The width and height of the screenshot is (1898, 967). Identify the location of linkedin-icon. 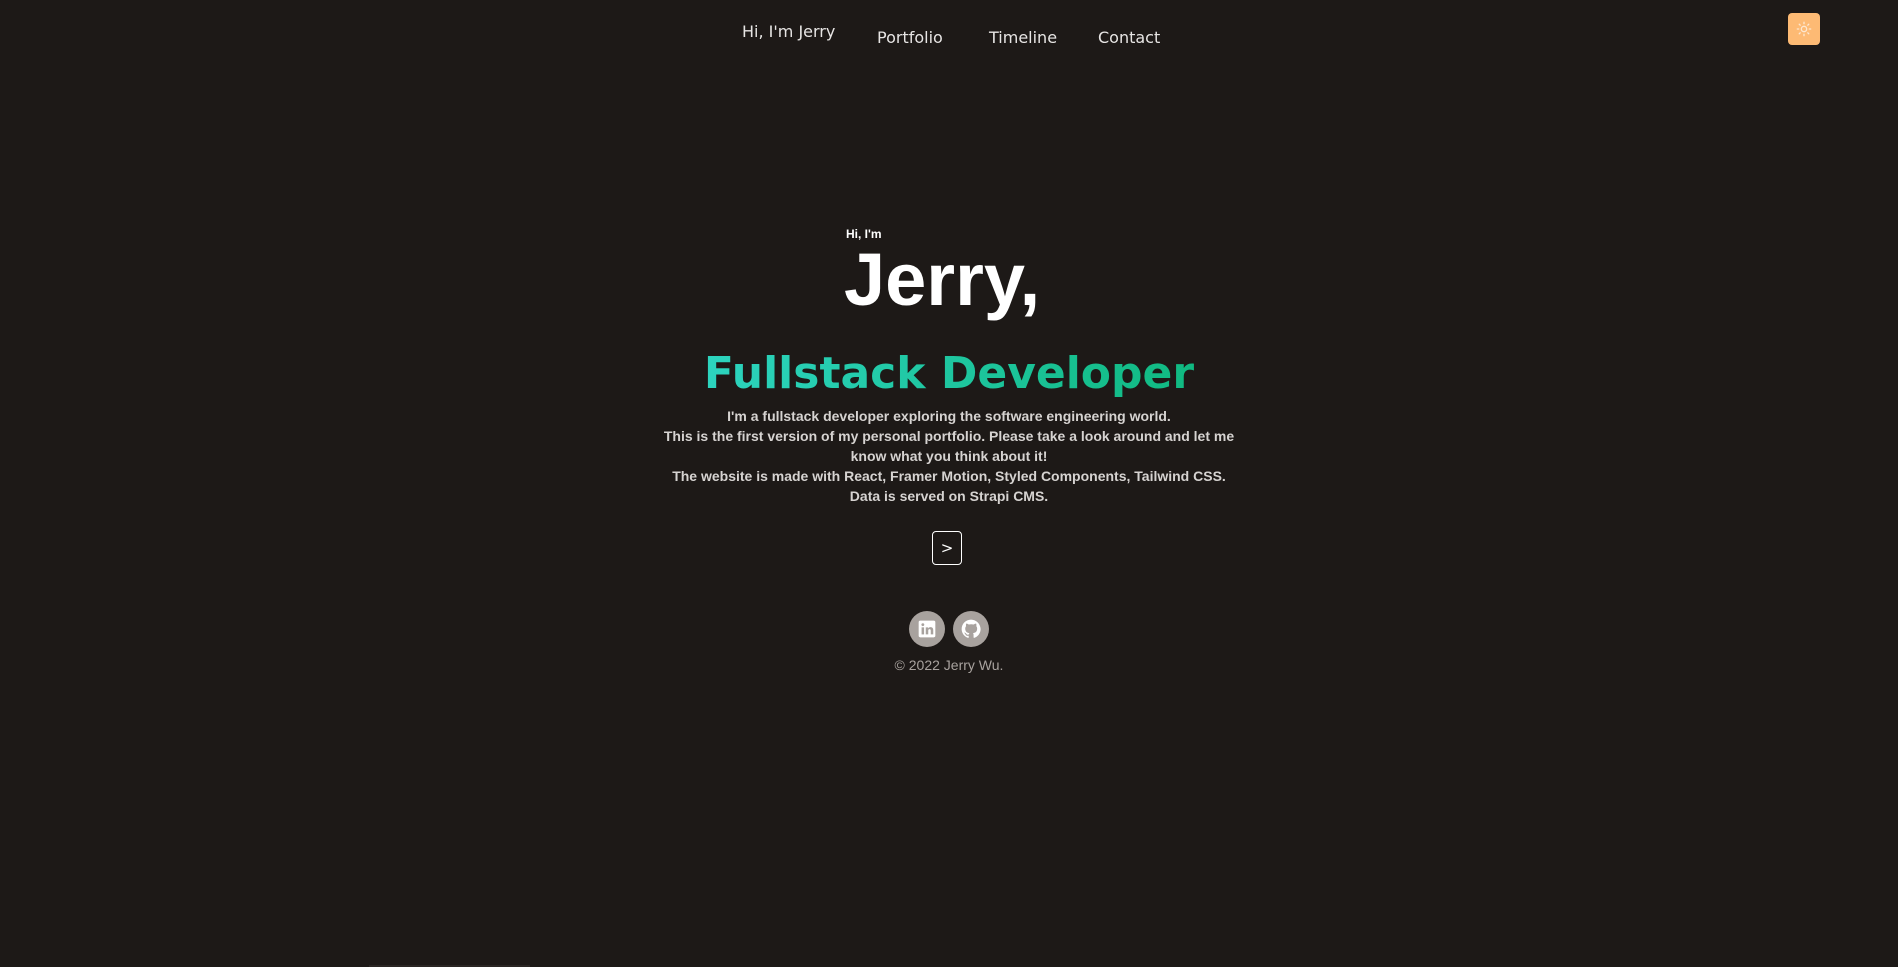
(927, 629).